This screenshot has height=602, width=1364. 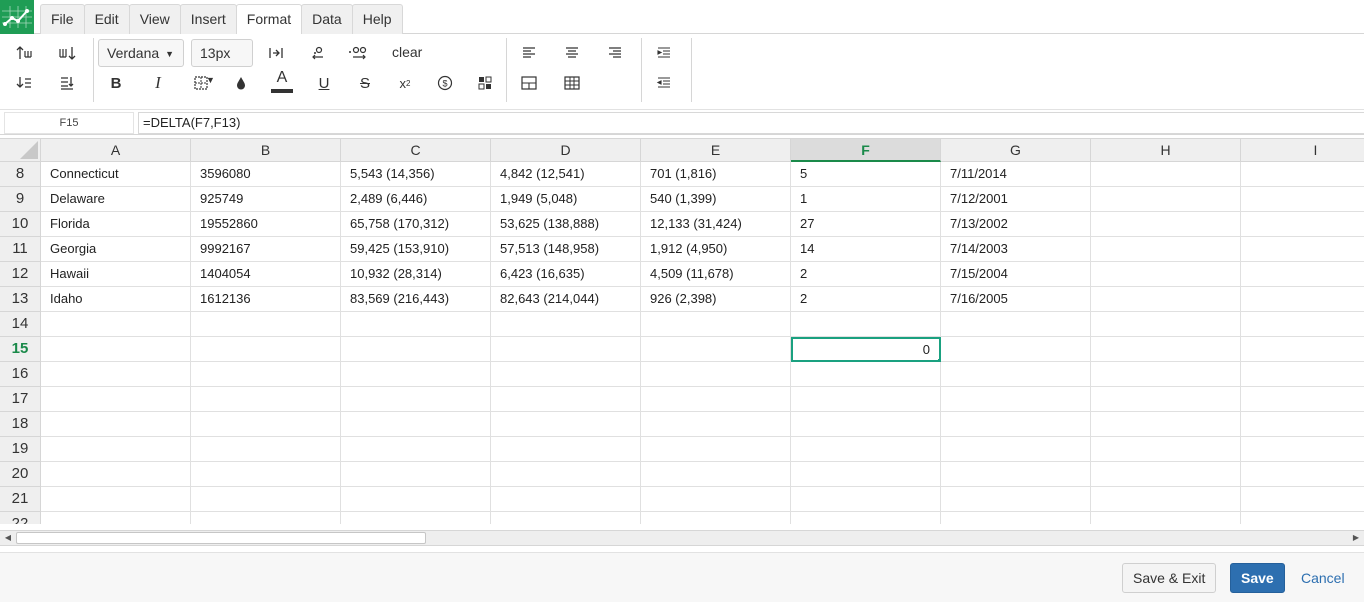 What do you see at coordinates (866, 199) in the screenshot?
I see `cell-f9: 1` at bounding box center [866, 199].